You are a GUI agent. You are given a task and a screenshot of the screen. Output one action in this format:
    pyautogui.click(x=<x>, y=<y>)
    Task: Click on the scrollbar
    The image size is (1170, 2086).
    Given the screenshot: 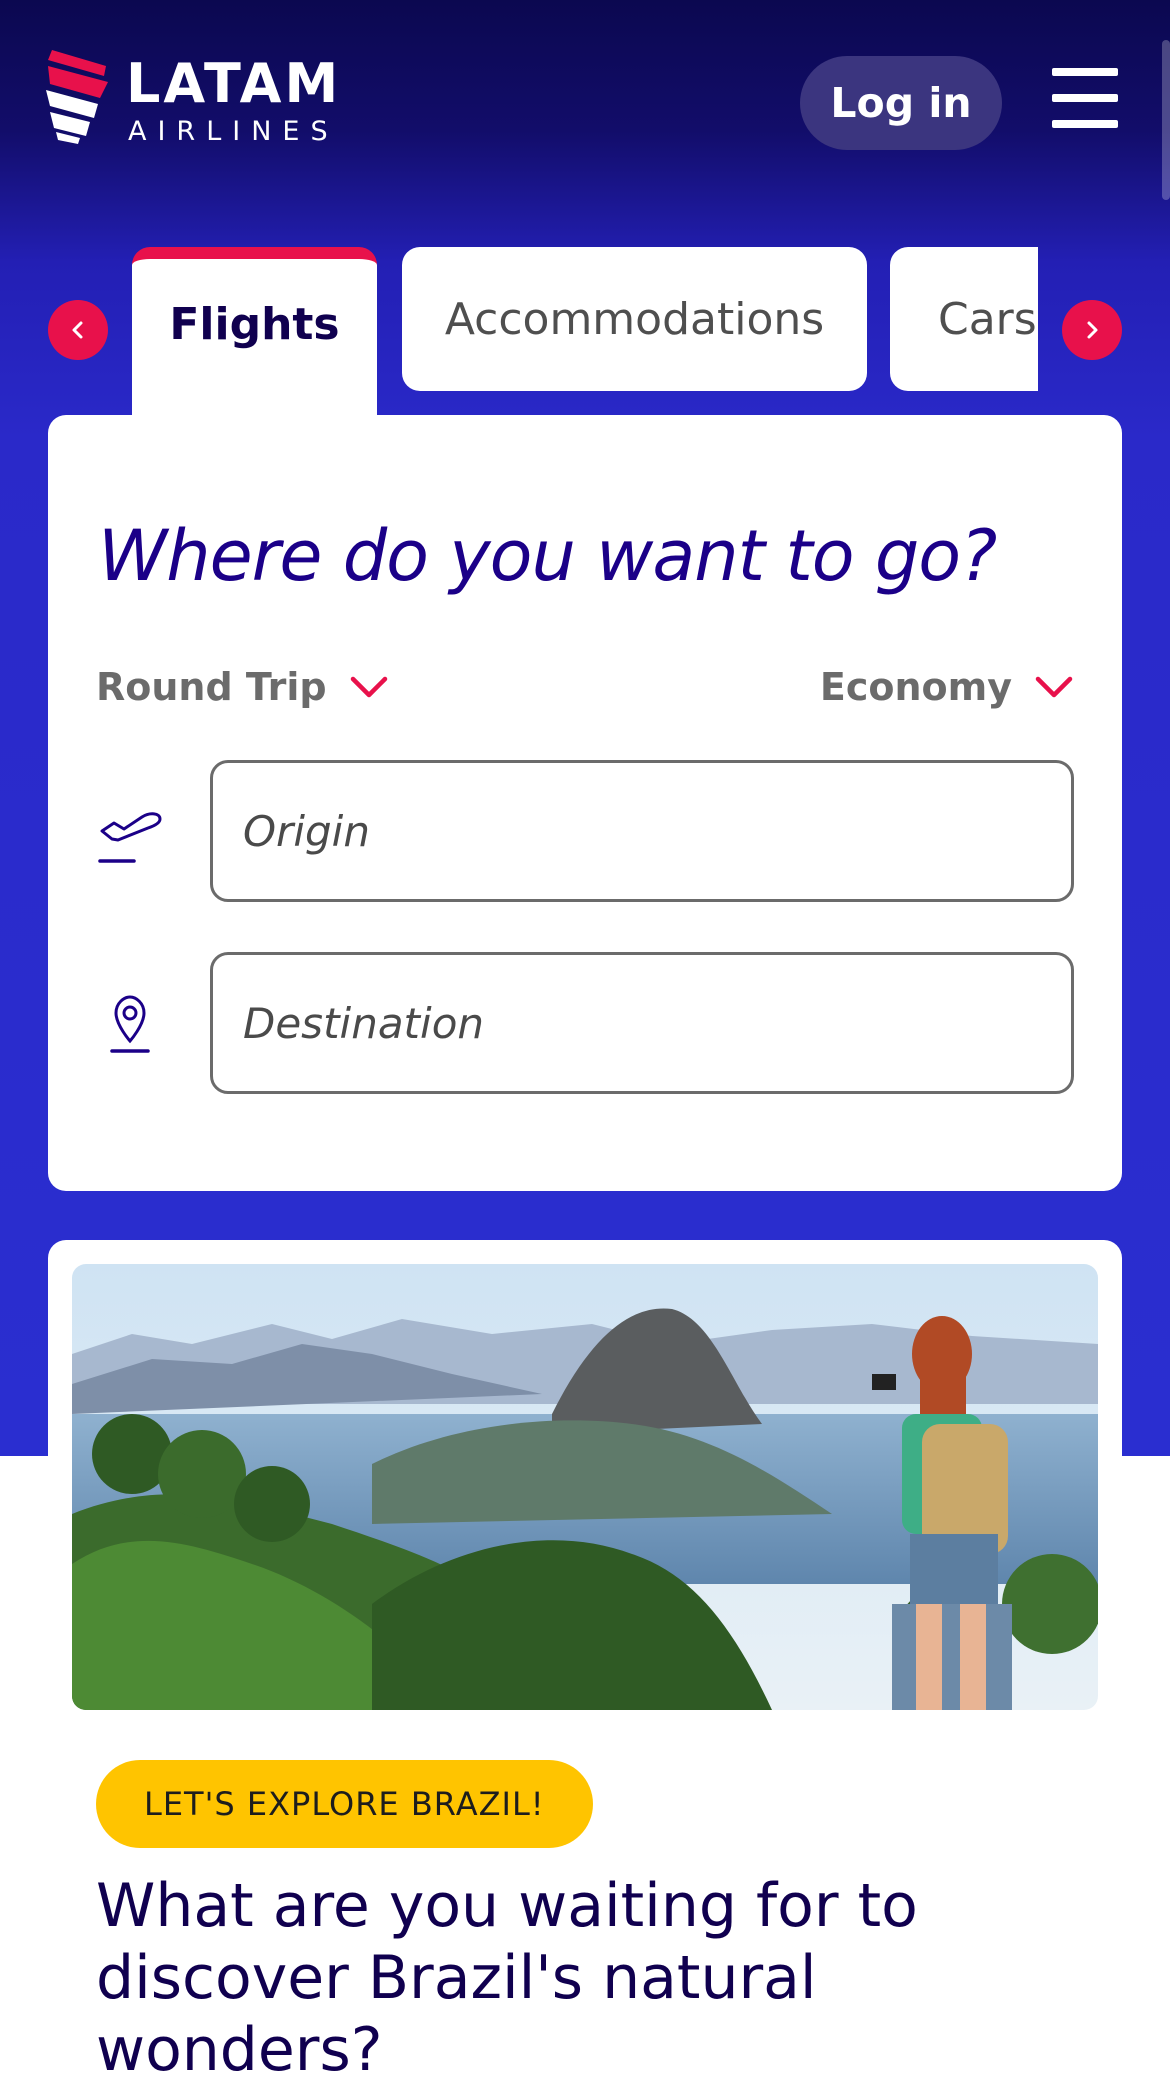 What is the action you would take?
    pyautogui.click(x=1166, y=120)
    